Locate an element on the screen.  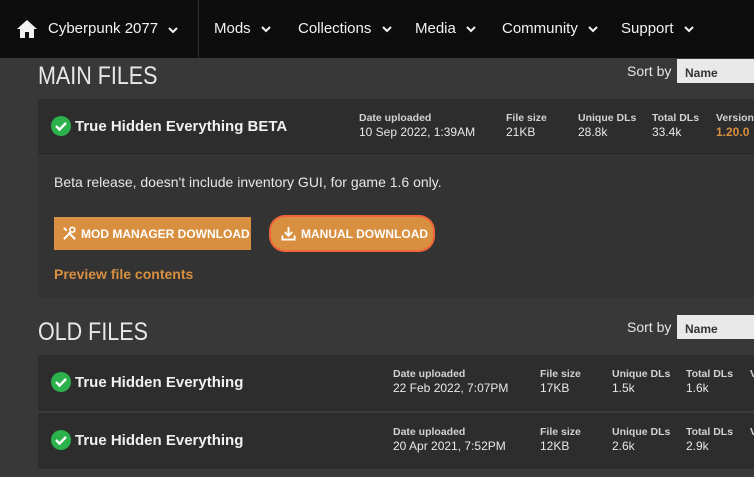
nav-mods: Mods is located at coordinates (242, 28).